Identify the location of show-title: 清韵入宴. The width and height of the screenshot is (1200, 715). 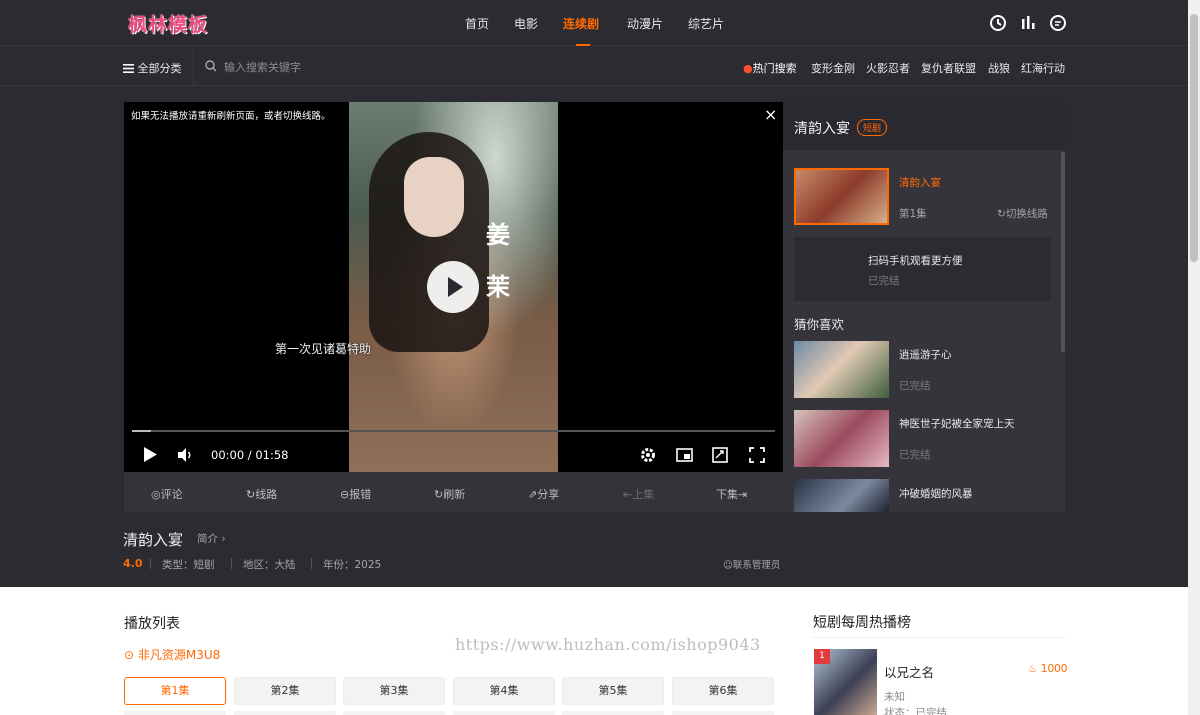
(153, 540).